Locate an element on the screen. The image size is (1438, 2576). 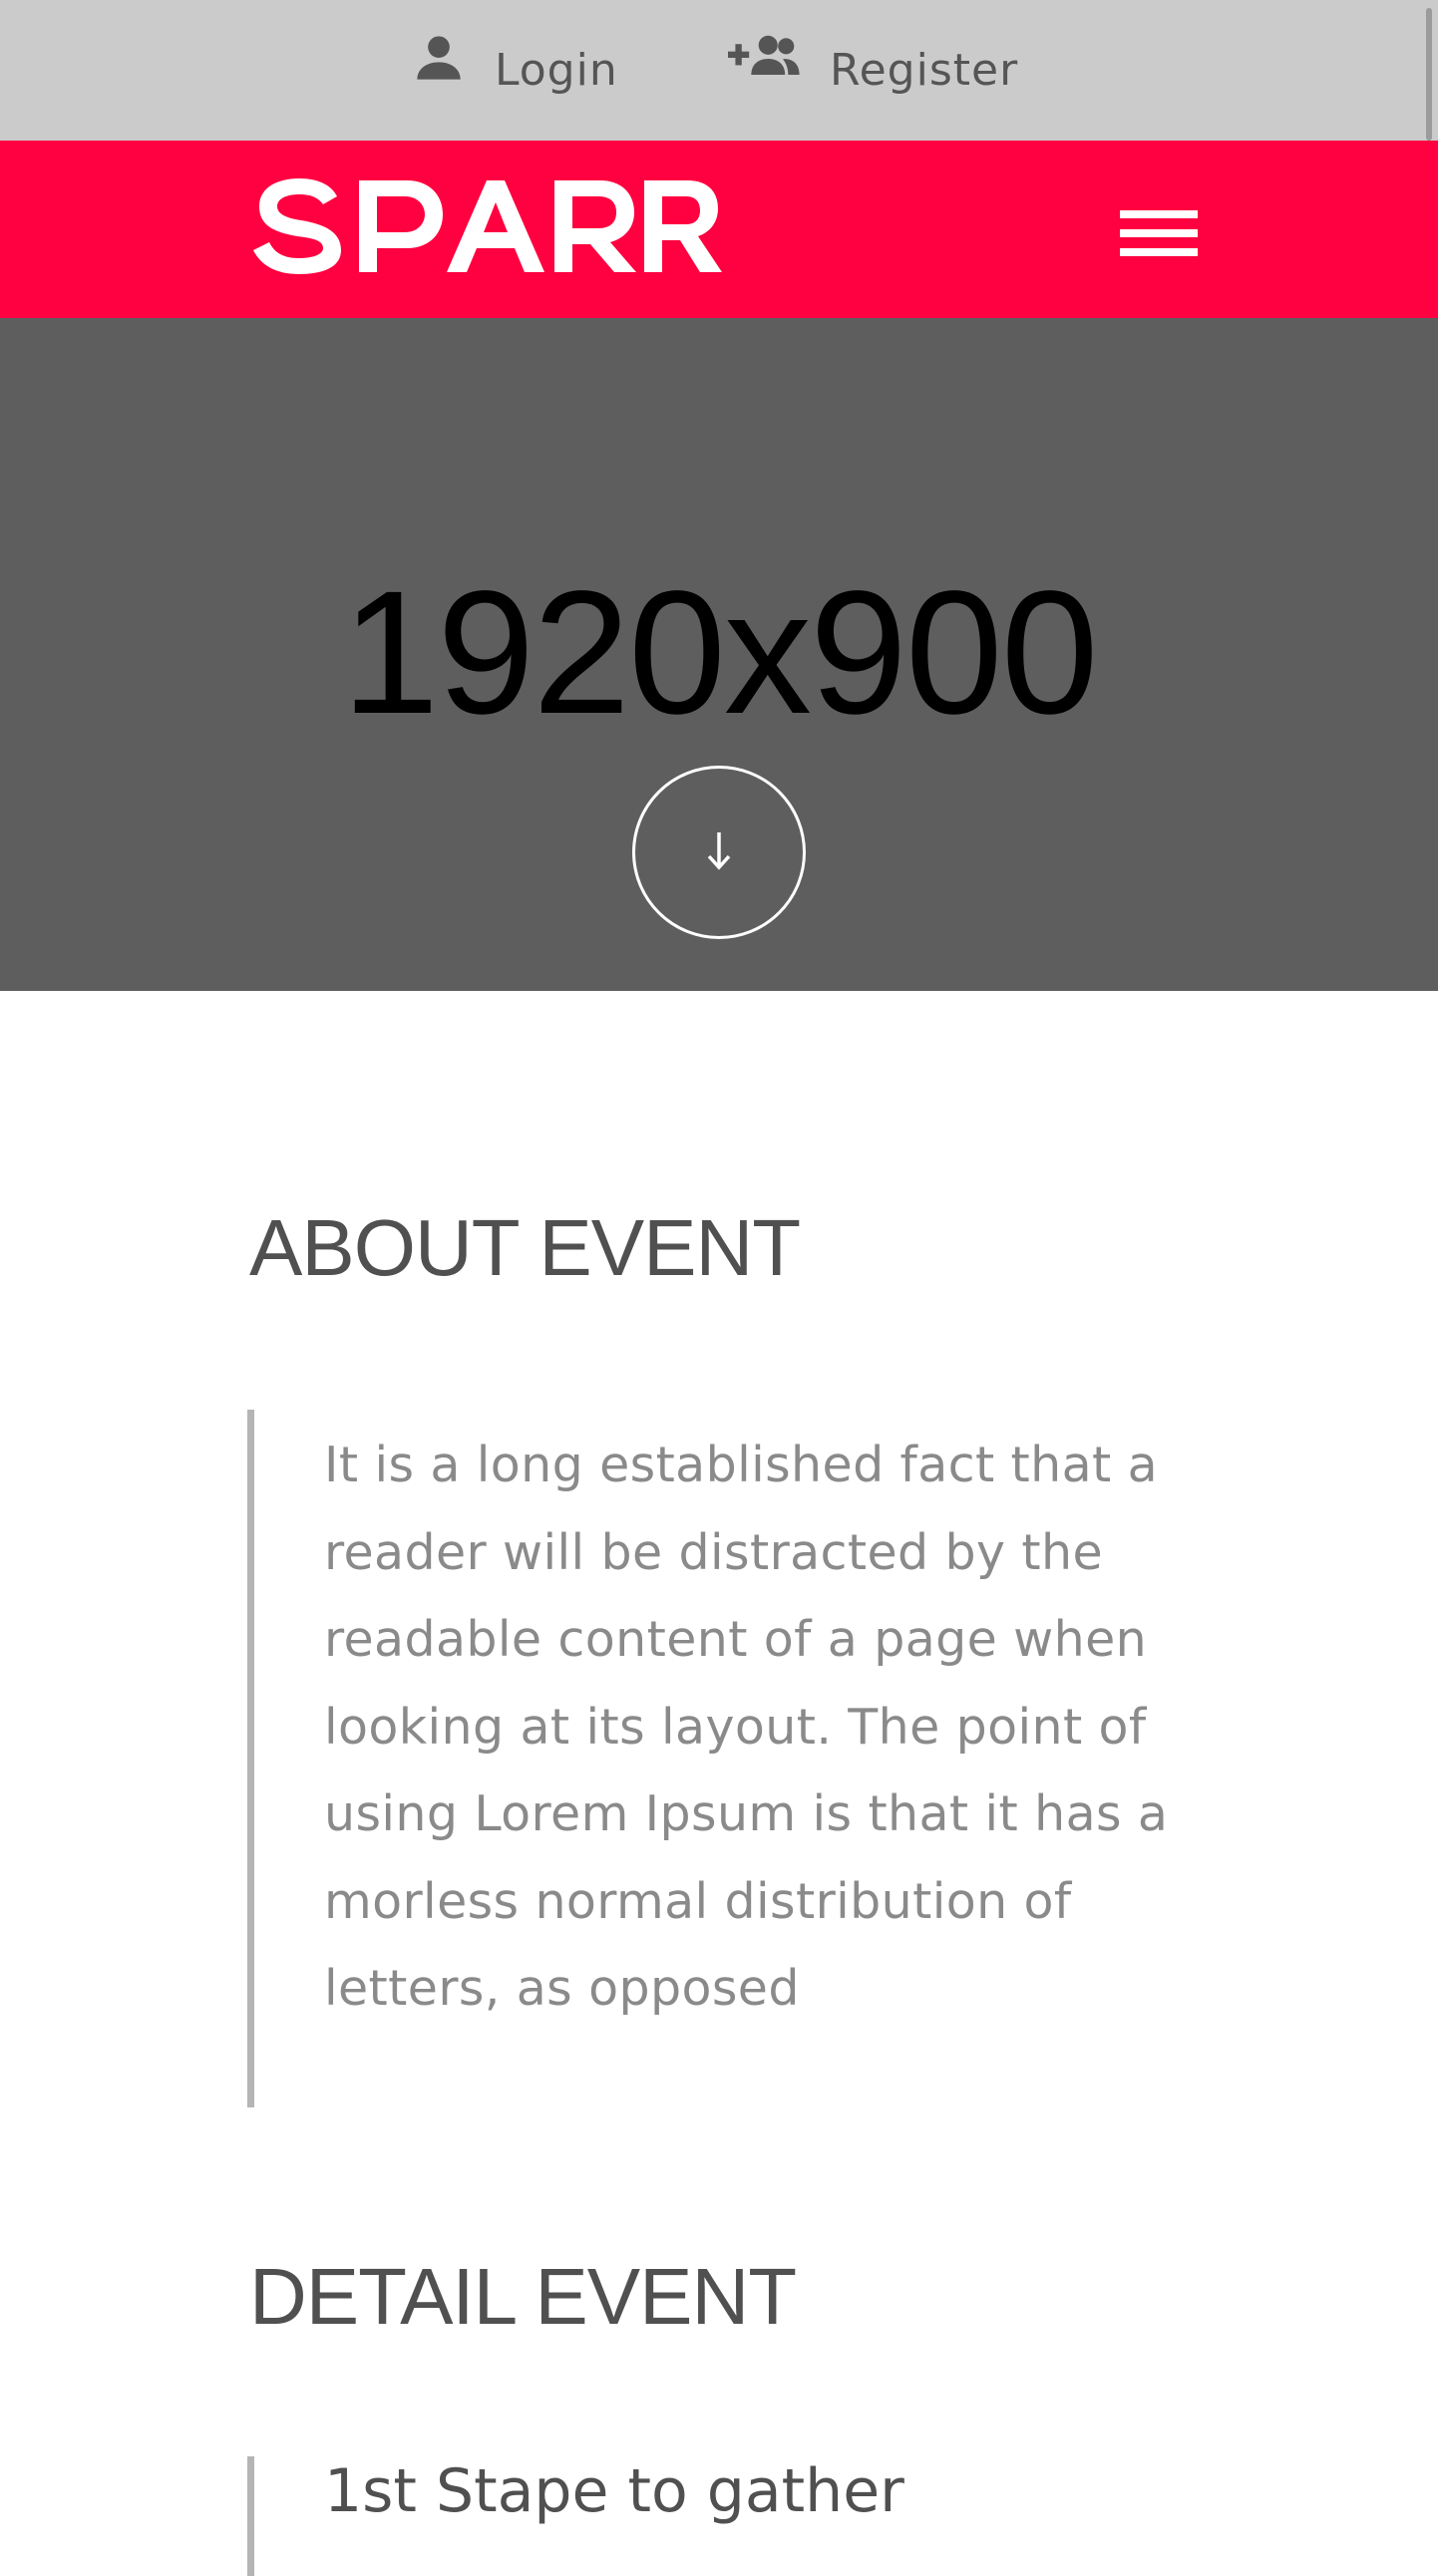
hero-placeholder-text: 1920x900 is located at coordinates (719, 653).